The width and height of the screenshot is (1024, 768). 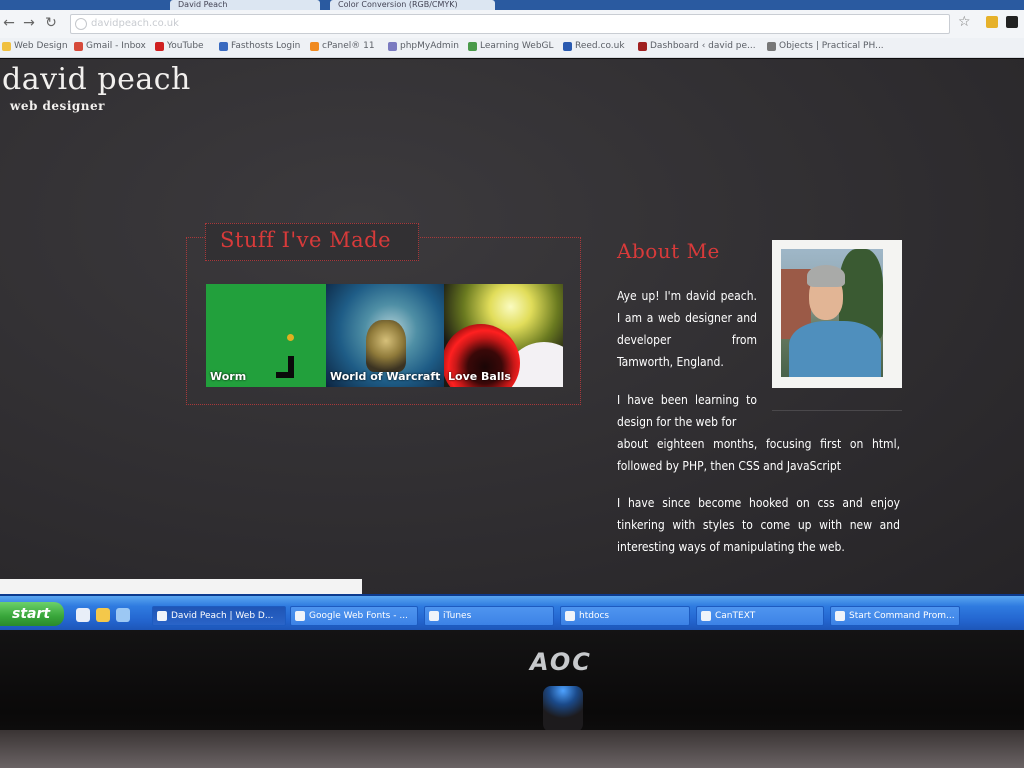 I want to click on monitor-logo: AOC, so click(x=561, y=662).